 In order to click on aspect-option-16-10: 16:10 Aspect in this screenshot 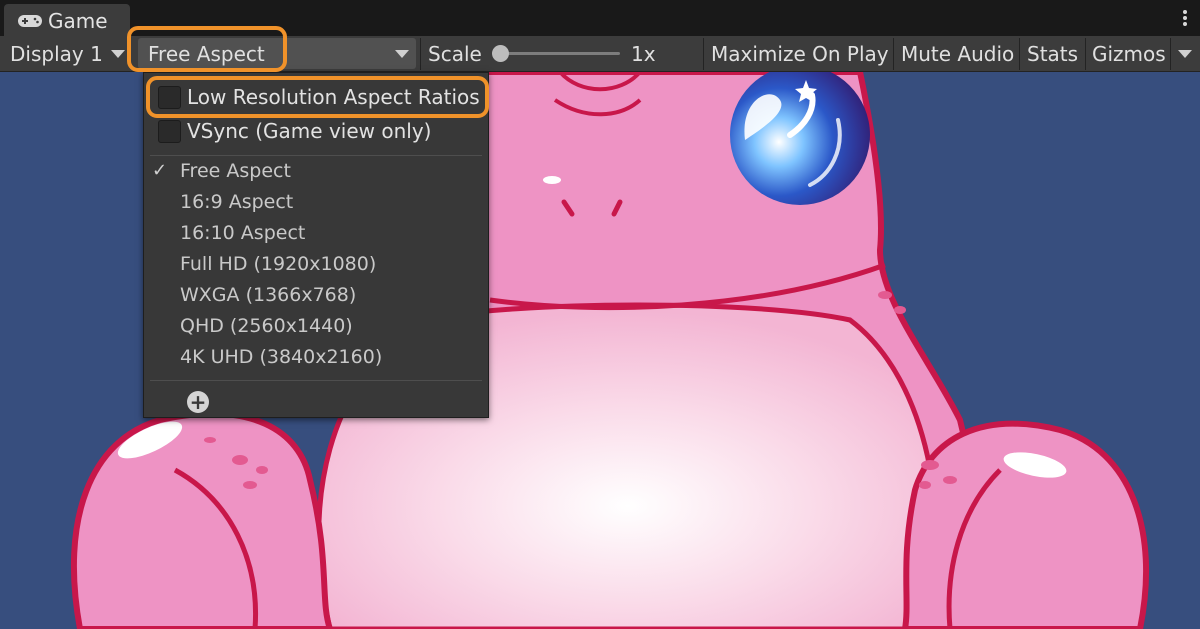, I will do `click(242, 233)`.